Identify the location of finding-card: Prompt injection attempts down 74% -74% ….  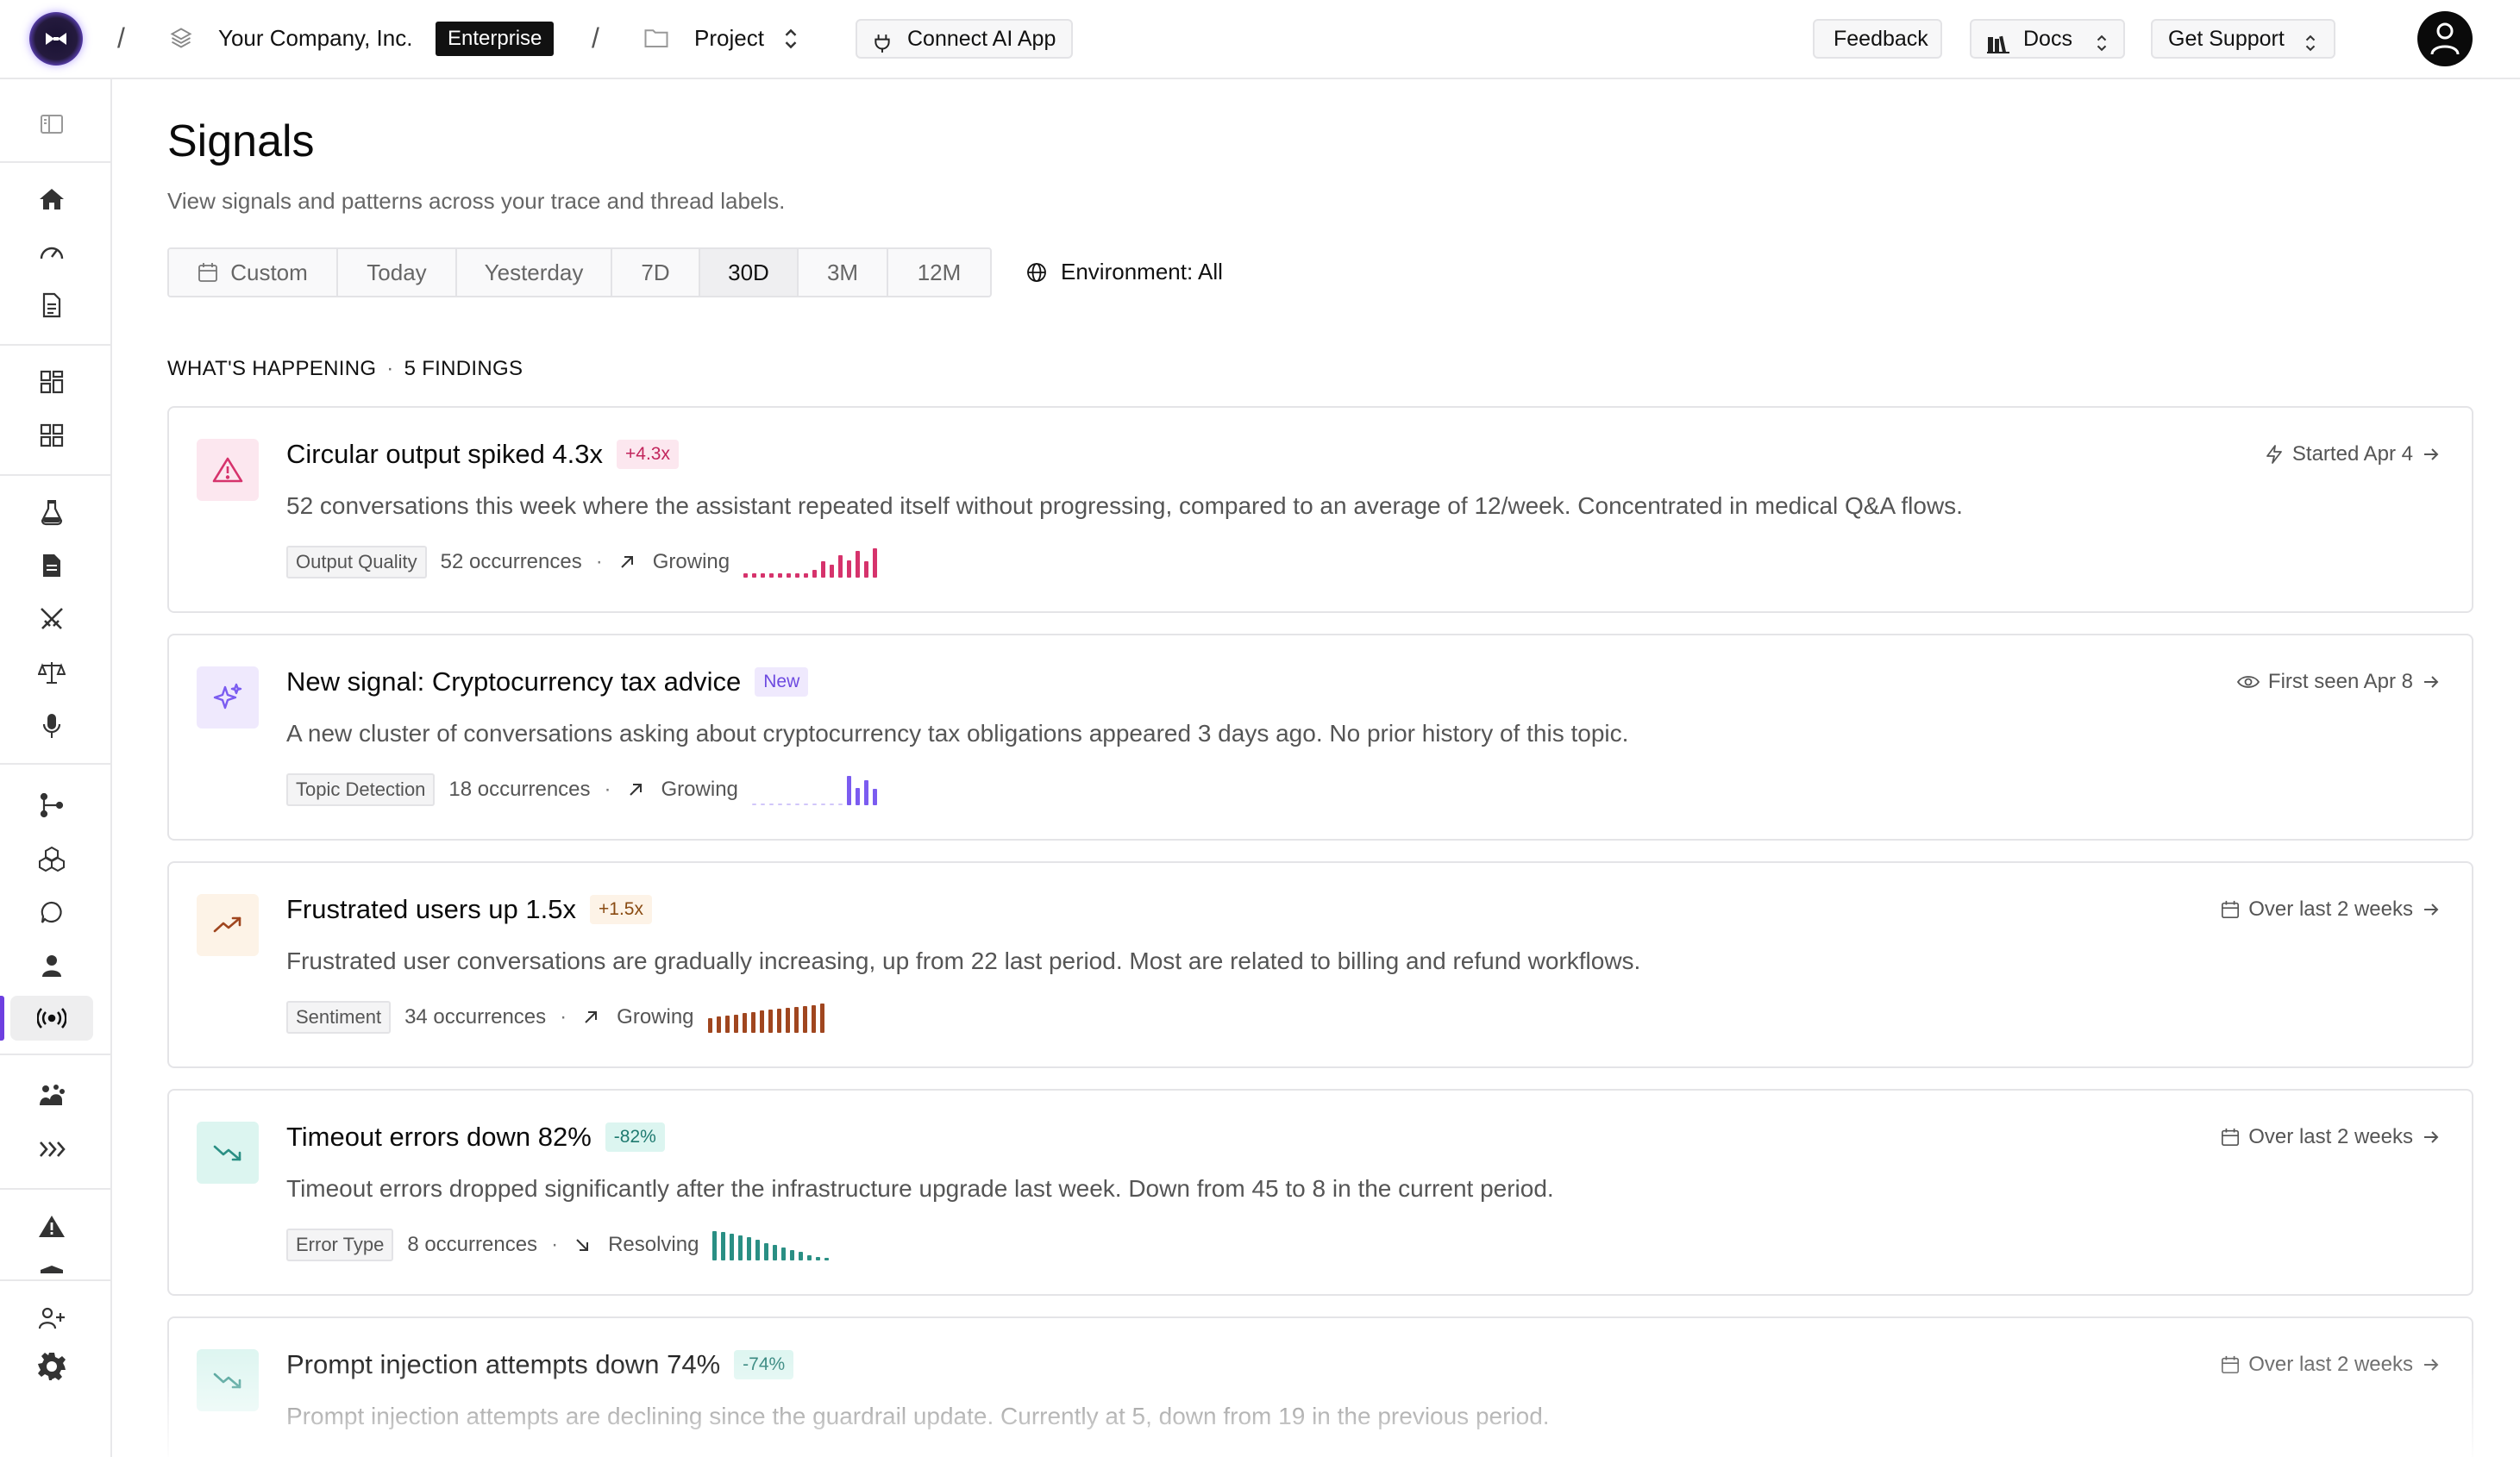
(1320, 1386).